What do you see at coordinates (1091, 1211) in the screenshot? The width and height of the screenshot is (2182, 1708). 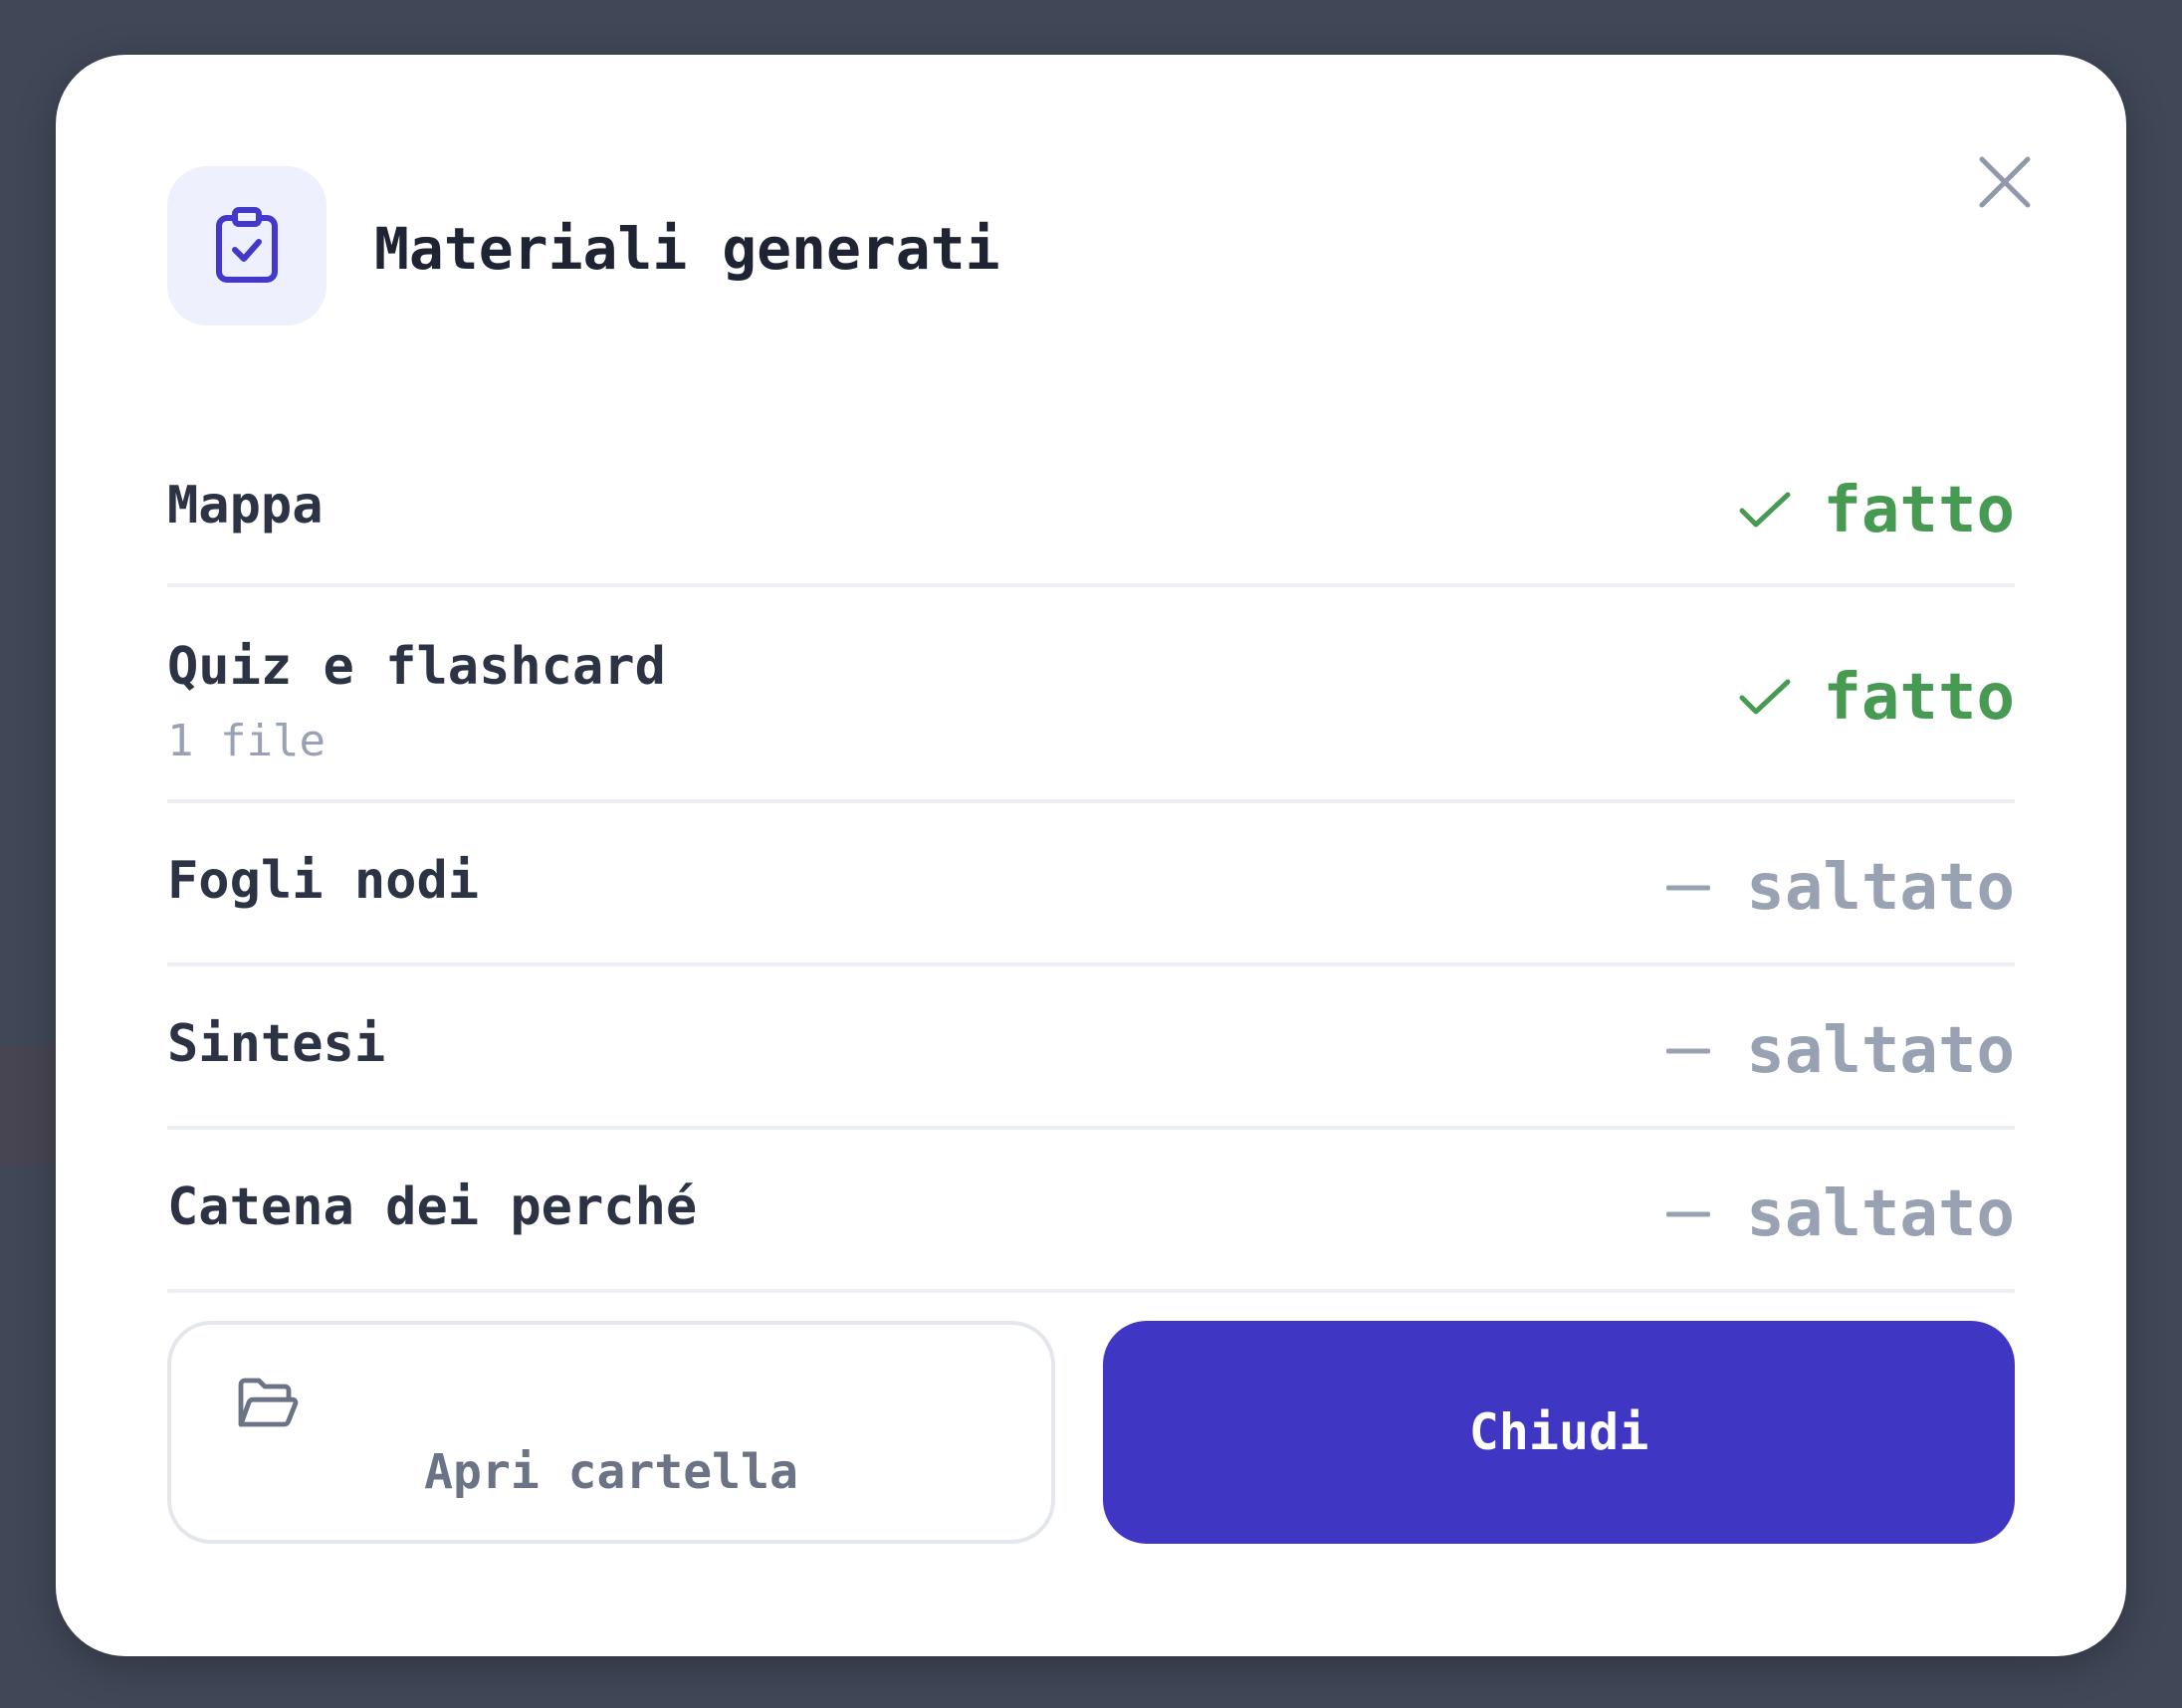 I see `list-item-catena: Catena dei perché saltato` at bounding box center [1091, 1211].